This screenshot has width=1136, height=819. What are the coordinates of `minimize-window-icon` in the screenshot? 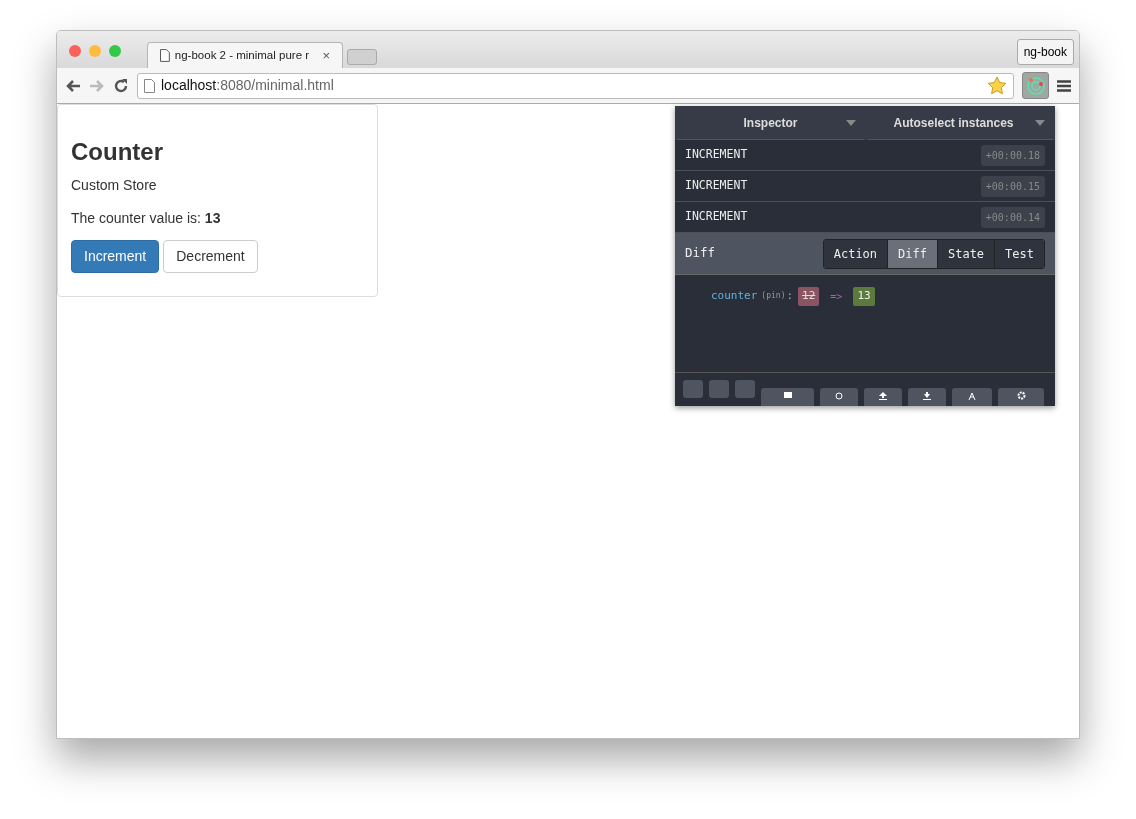 It's located at (95, 51).